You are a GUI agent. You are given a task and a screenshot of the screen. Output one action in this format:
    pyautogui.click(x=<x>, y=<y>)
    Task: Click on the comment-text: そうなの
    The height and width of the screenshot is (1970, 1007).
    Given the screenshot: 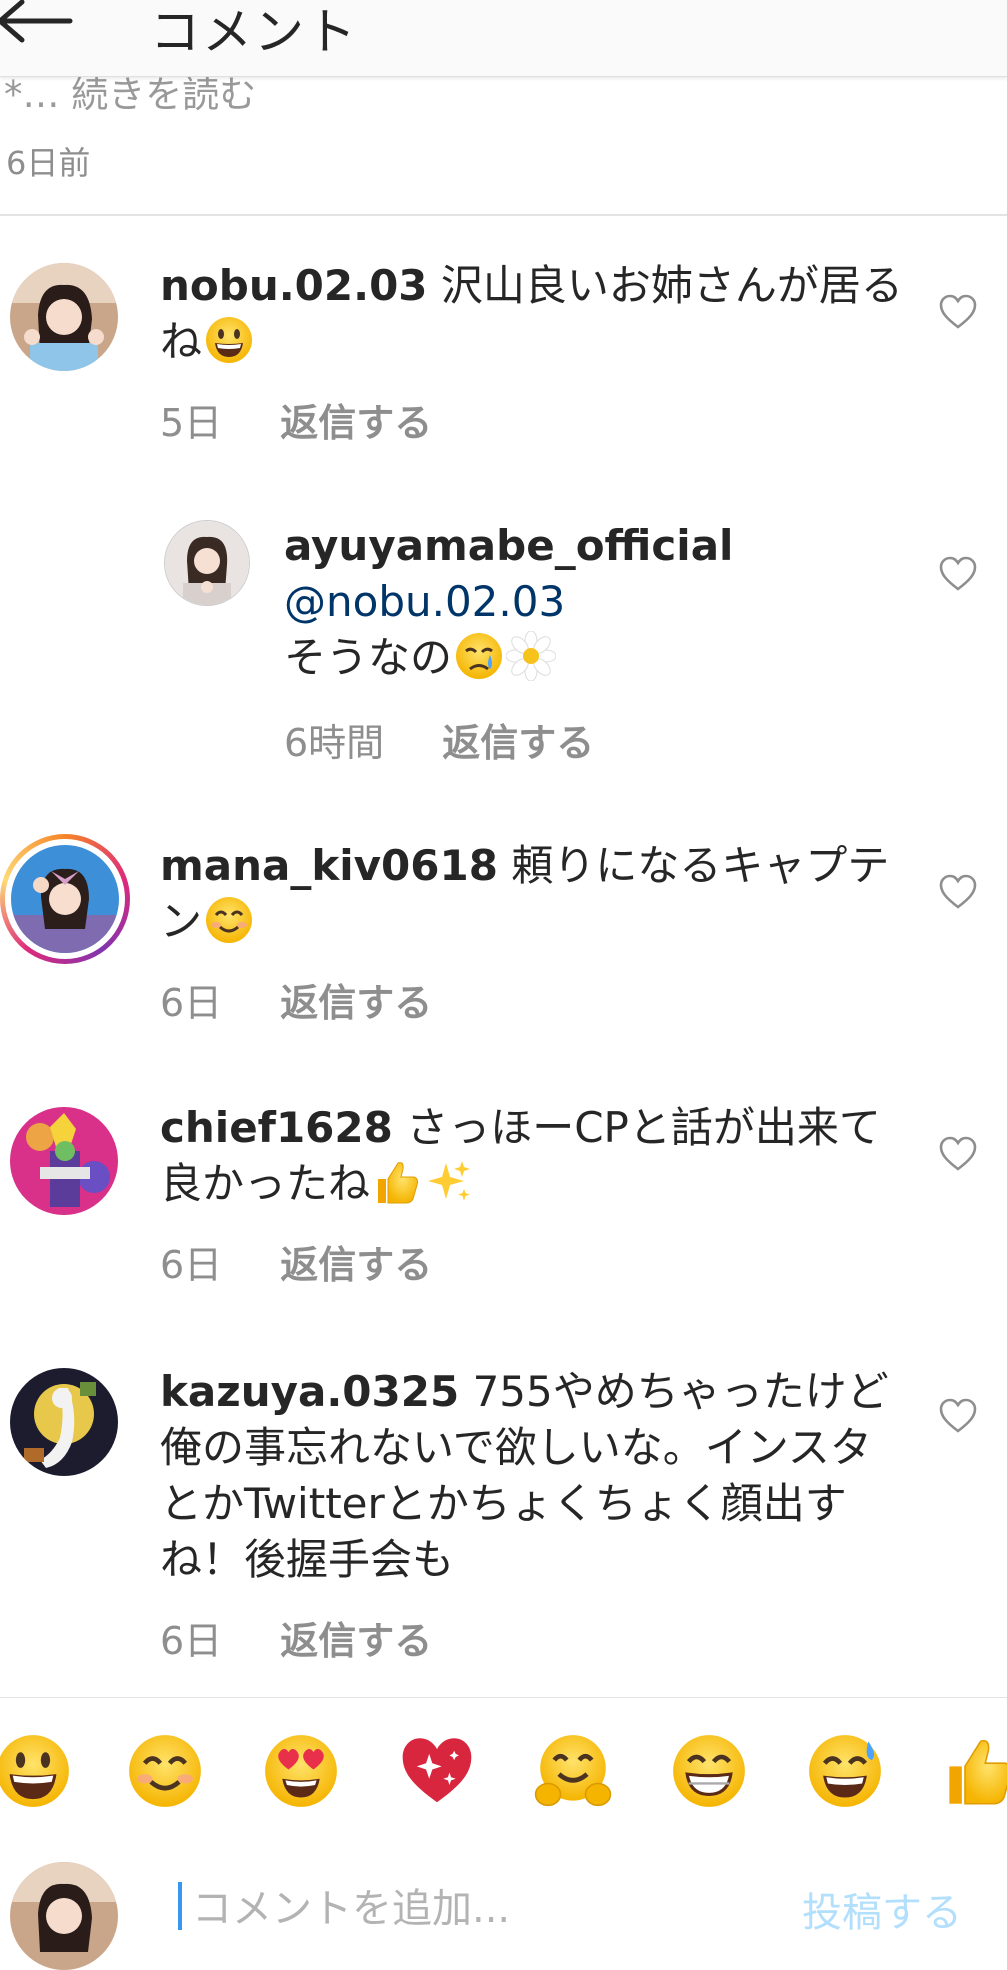 What is the action you would take?
    pyautogui.click(x=368, y=657)
    